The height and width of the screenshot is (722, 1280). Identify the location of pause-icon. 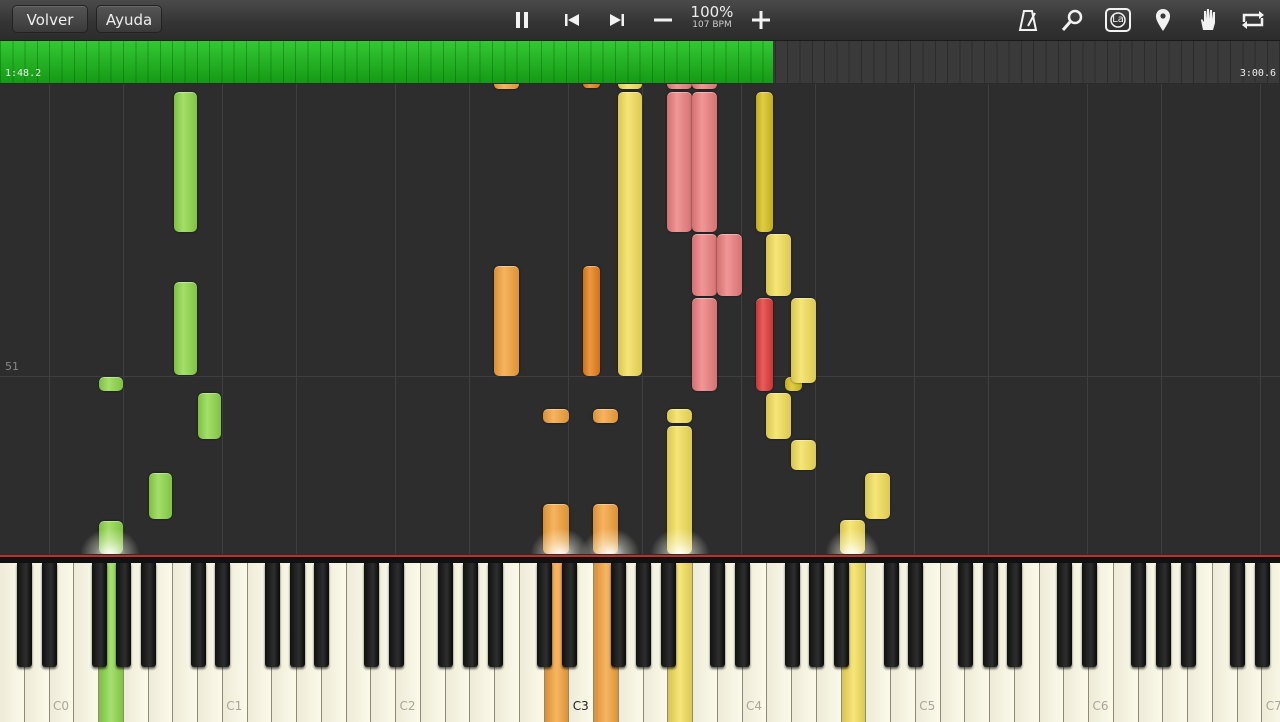
(522, 20).